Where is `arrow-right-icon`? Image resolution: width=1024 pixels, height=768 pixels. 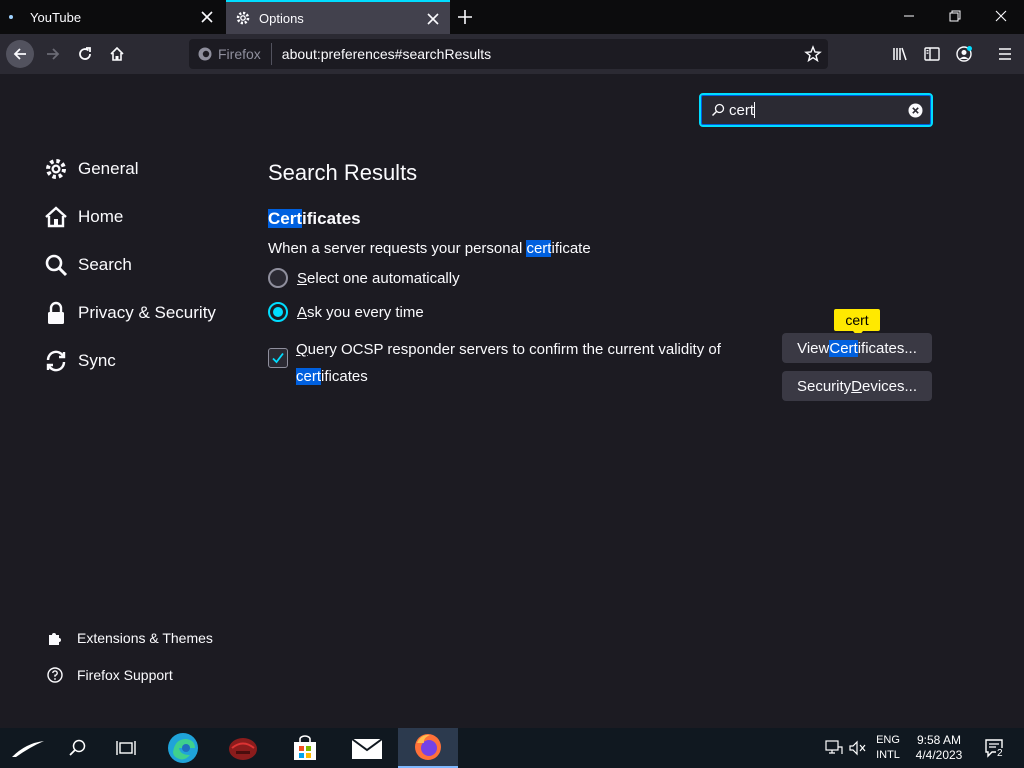
arrow-right-icon is located at coordinates (53, 54).